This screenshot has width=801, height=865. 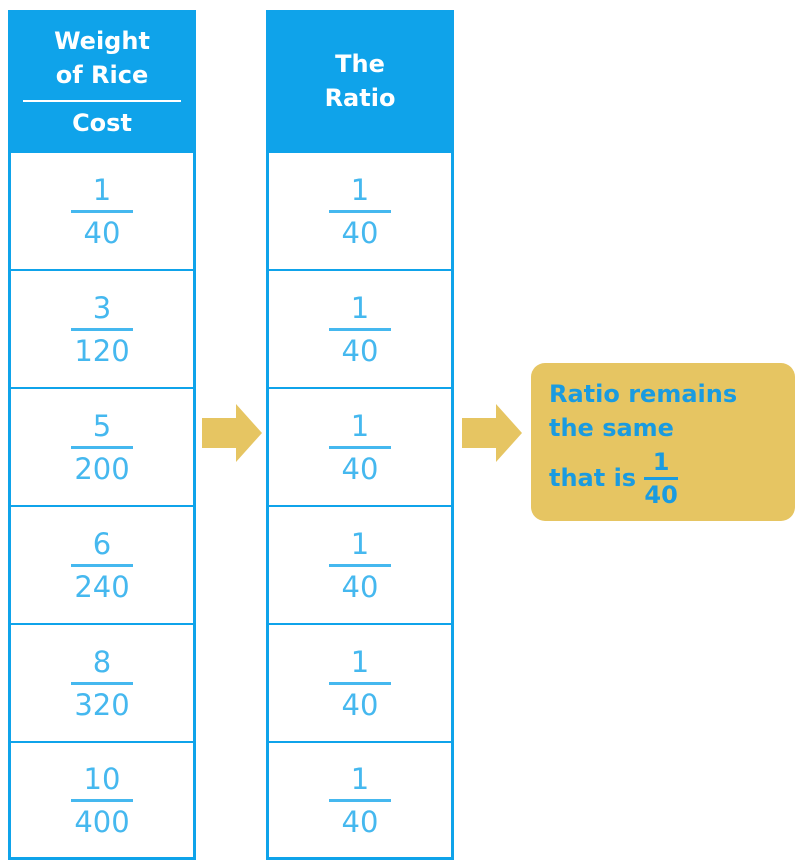 What do you see at coordinates (102, 41) in the screenshot?
I see `header-weight-line1: Weight` at bounding box center [102, 41].